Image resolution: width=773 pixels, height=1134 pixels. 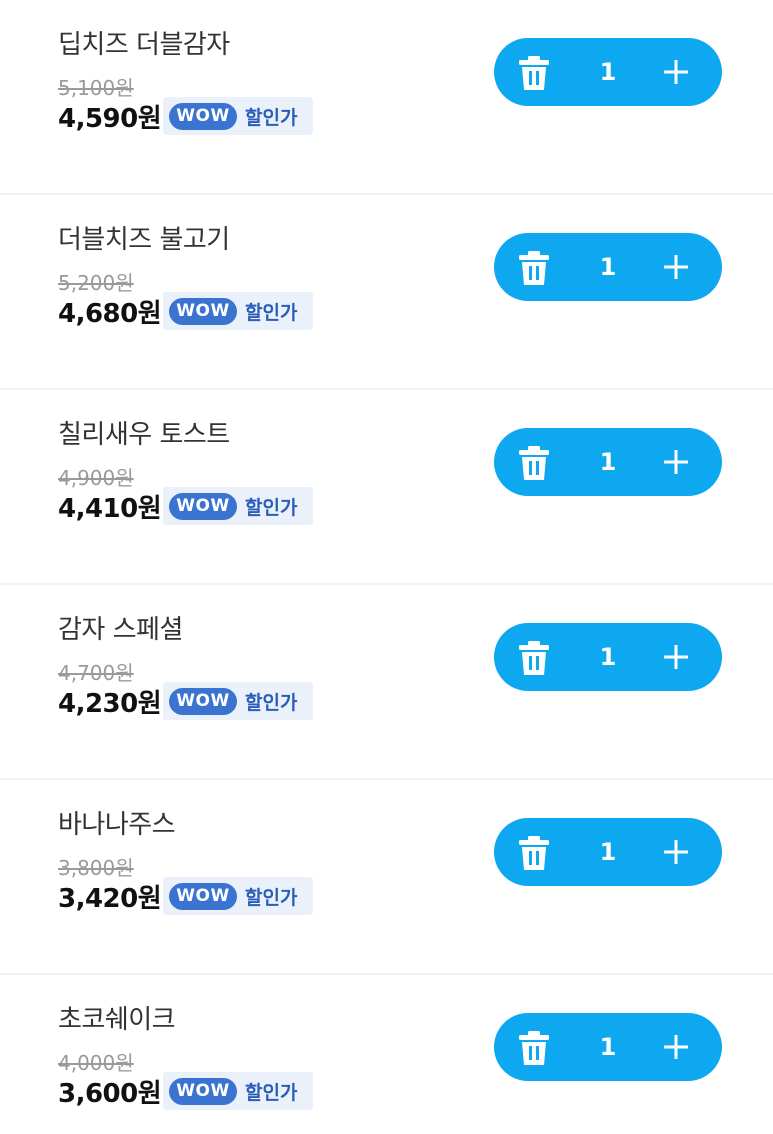 What do you see at coordinates (110, 509) in the screenshot?
I see `sale-price: 4,410원` at bounding box center [110, 509].